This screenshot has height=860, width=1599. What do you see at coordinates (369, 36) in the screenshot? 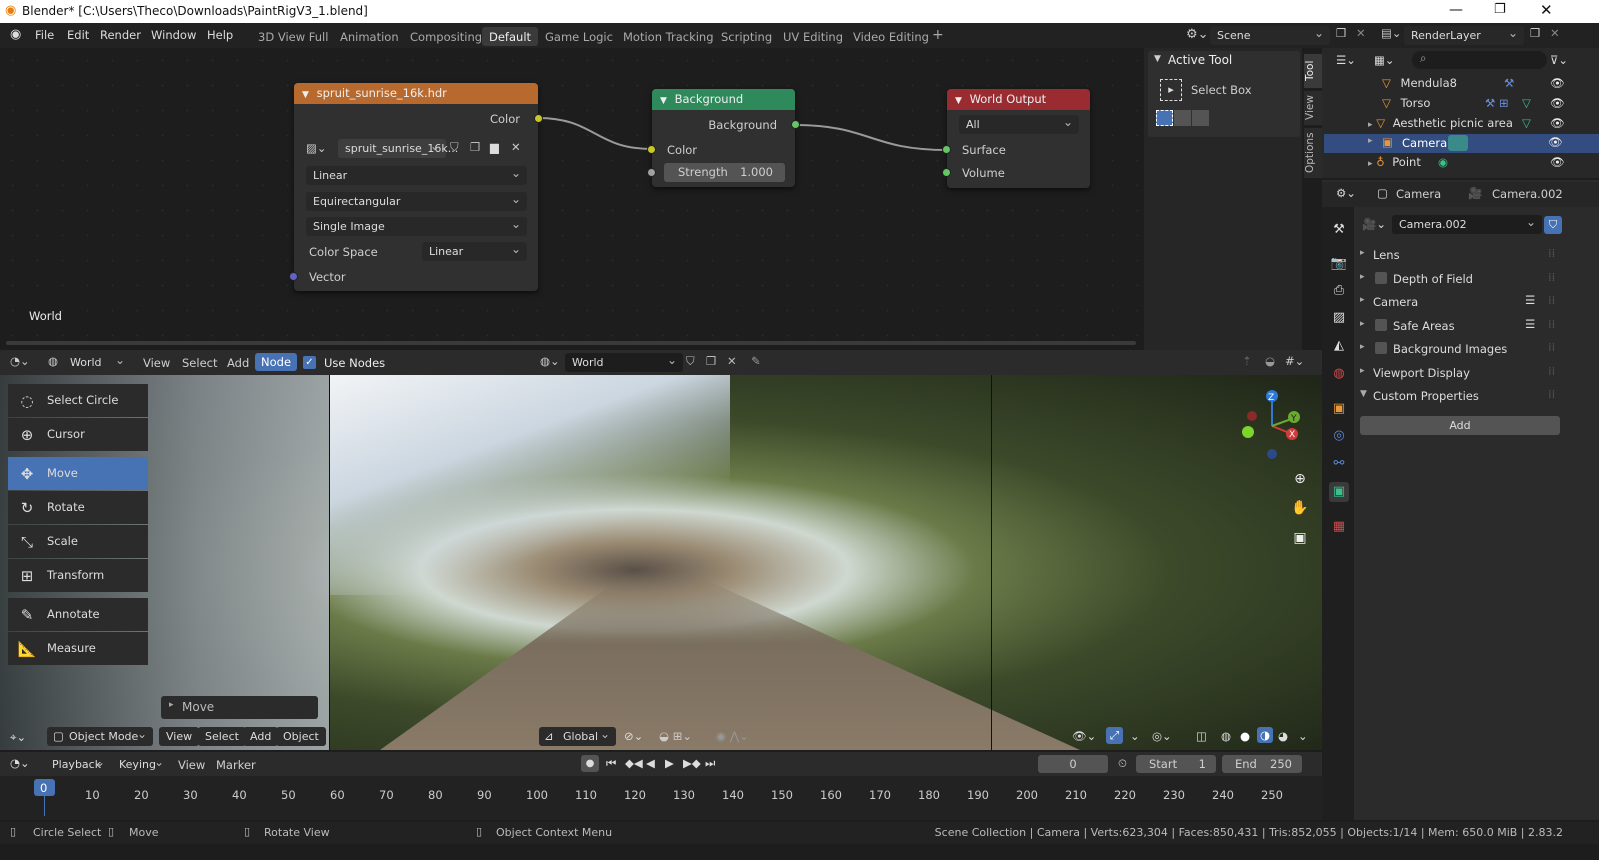
I see `tab-animation: Animation` at bounding box center [369, 36].